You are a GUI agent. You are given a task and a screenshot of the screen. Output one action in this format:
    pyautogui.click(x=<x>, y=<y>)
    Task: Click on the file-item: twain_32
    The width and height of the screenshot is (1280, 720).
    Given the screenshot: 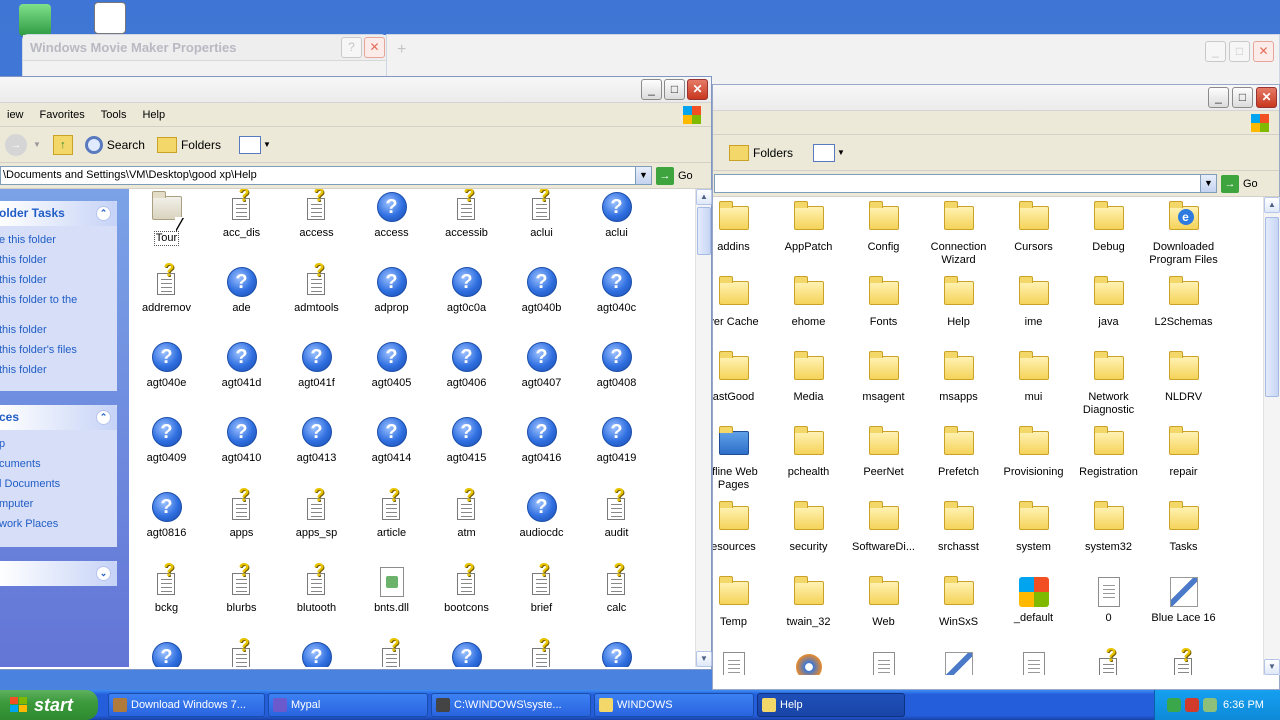 What is the action you would take?
    pyautogui.click(x=808, y=602)
    